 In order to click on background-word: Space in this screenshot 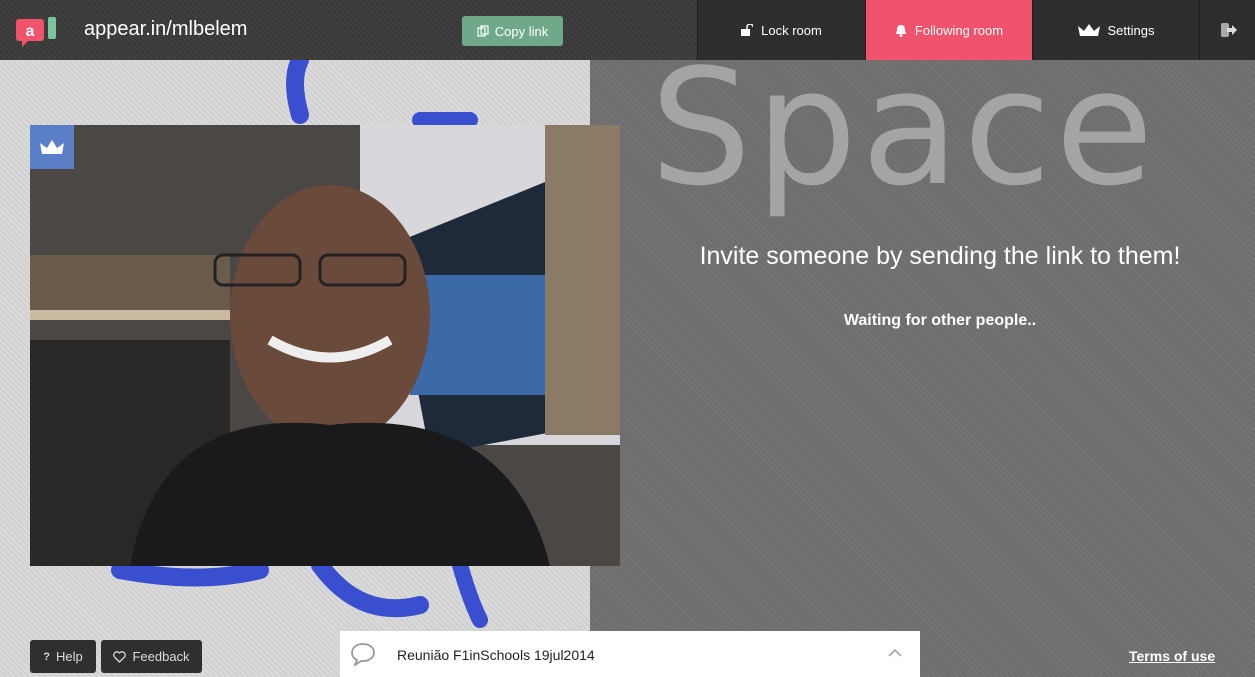, I will do `click(904, 127)`.